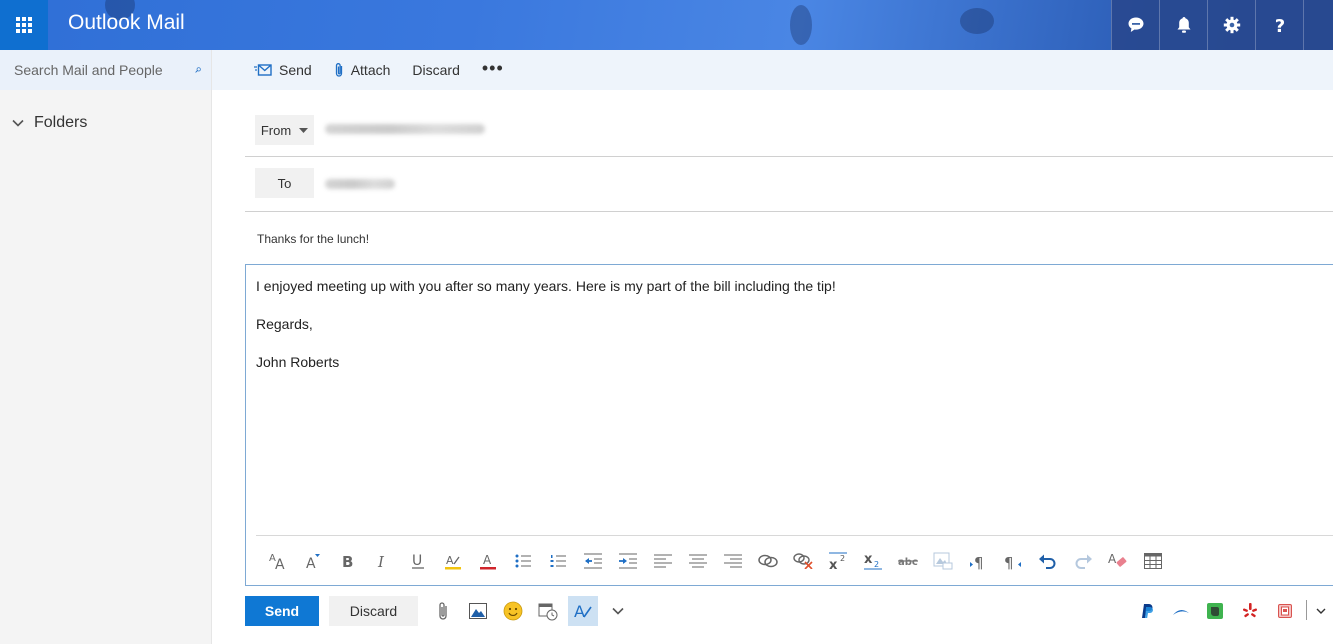  Describe the element at coordinates (405, 129) in the screenshot. I see `from-address-redacted` at that location.